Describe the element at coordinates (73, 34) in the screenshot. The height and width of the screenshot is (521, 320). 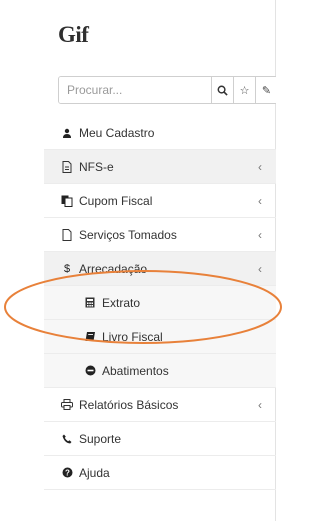
I see `app-logo: Gif` at that location.